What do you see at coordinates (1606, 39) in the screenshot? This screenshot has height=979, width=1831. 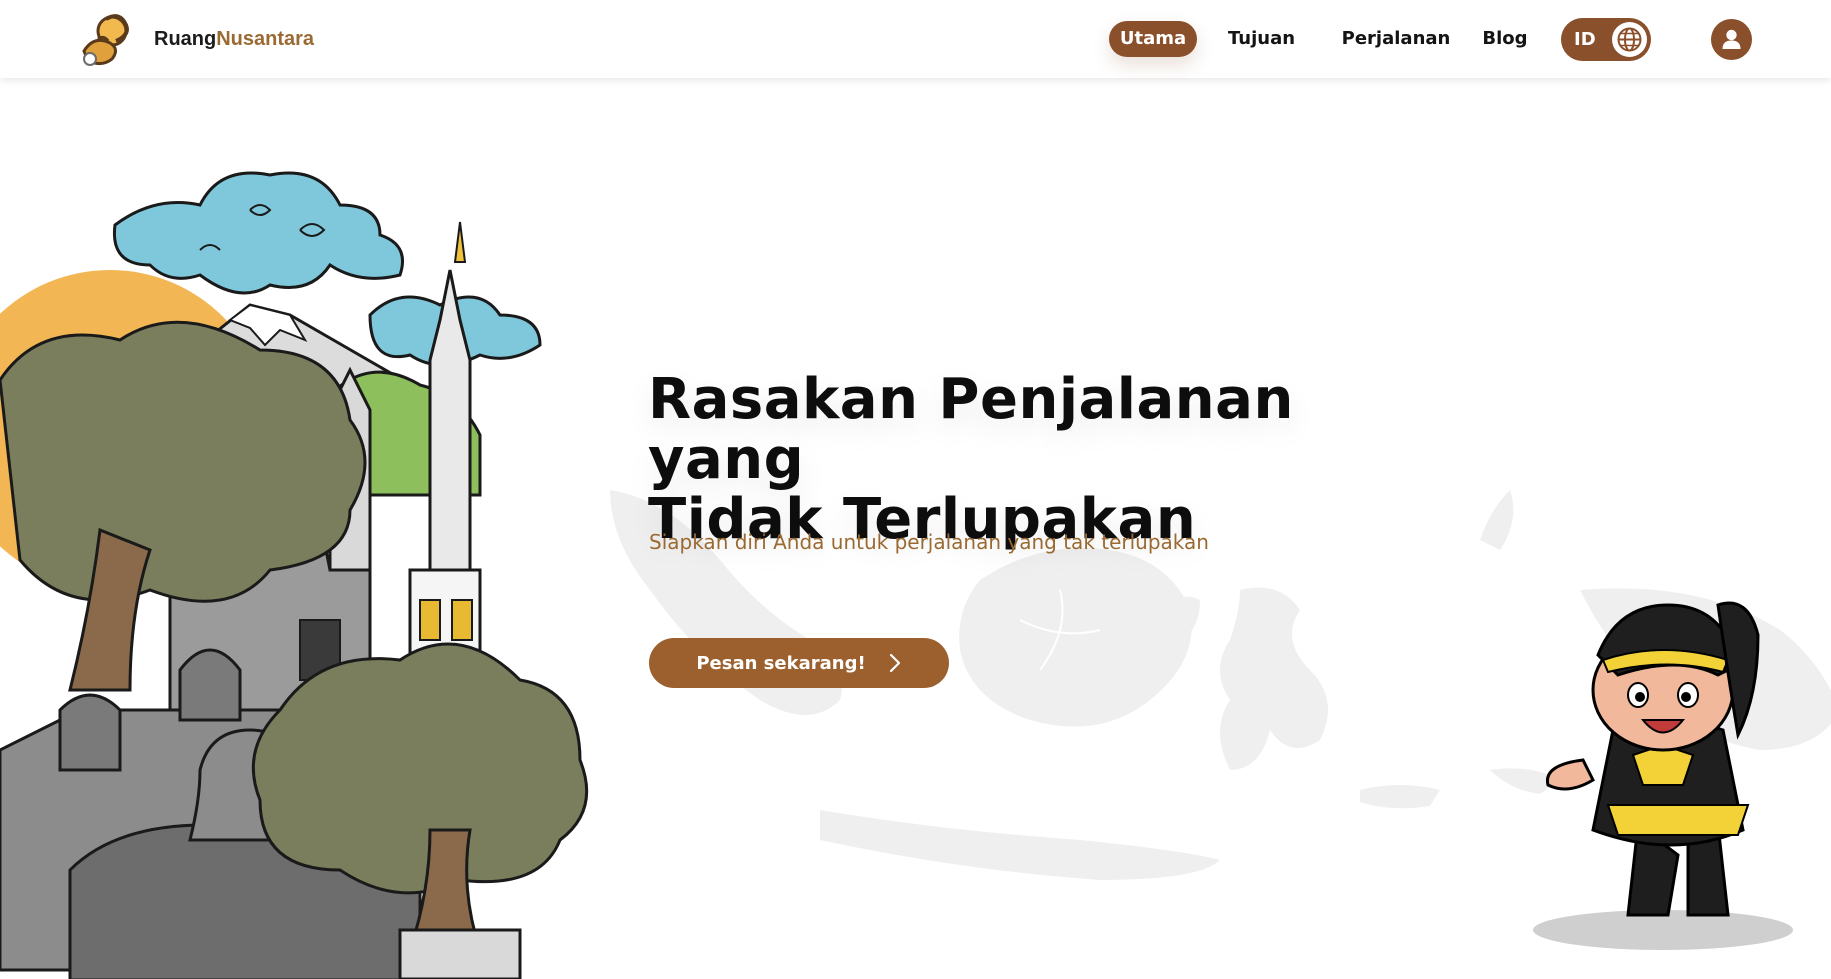 I see `language-toggle: ID` at bounding box center [1606, 39].